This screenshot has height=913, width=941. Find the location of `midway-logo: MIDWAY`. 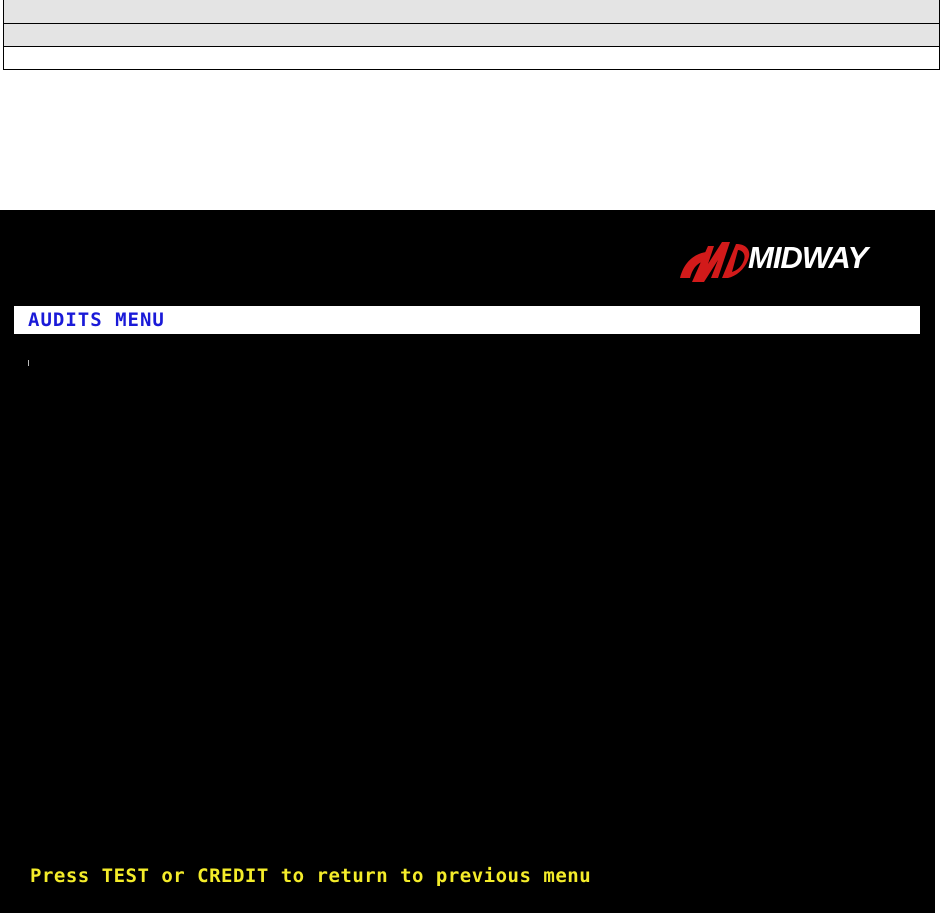

midway-logo: MIDWAY is located at coordinates (790, 262).